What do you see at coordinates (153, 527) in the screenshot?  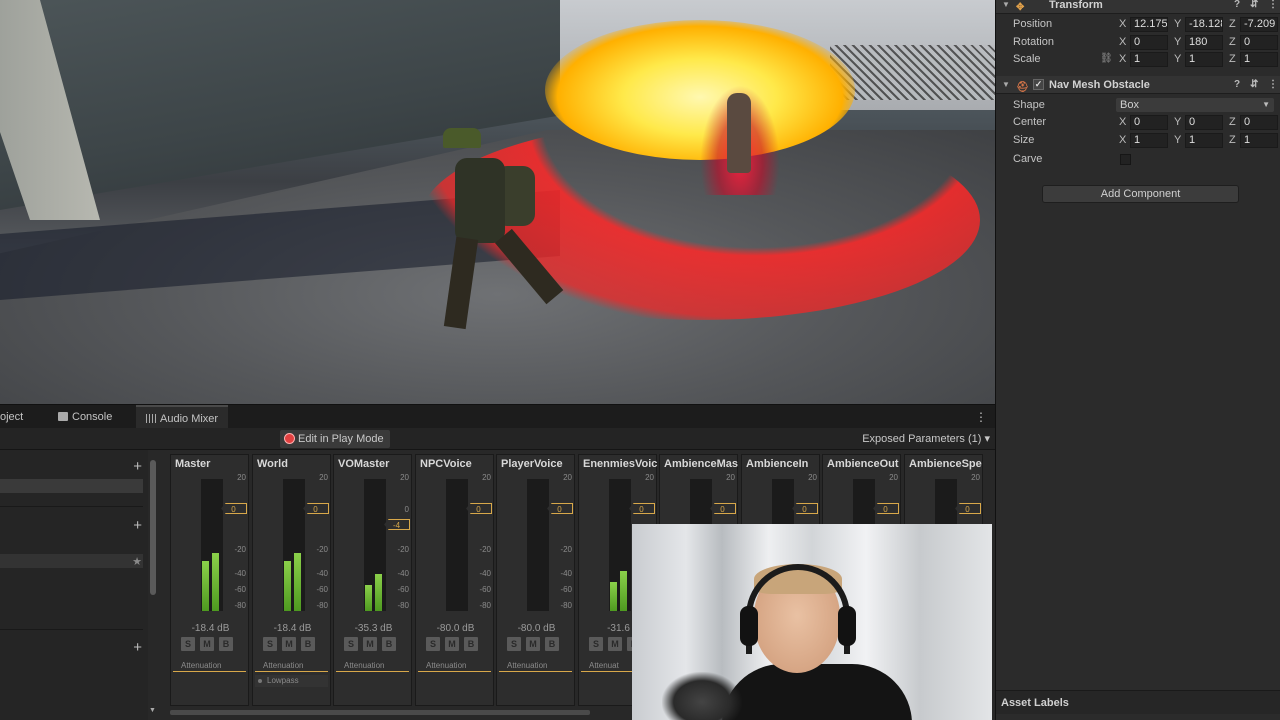 I see `vertical-scrollbar` at bounding box center [153, 527].